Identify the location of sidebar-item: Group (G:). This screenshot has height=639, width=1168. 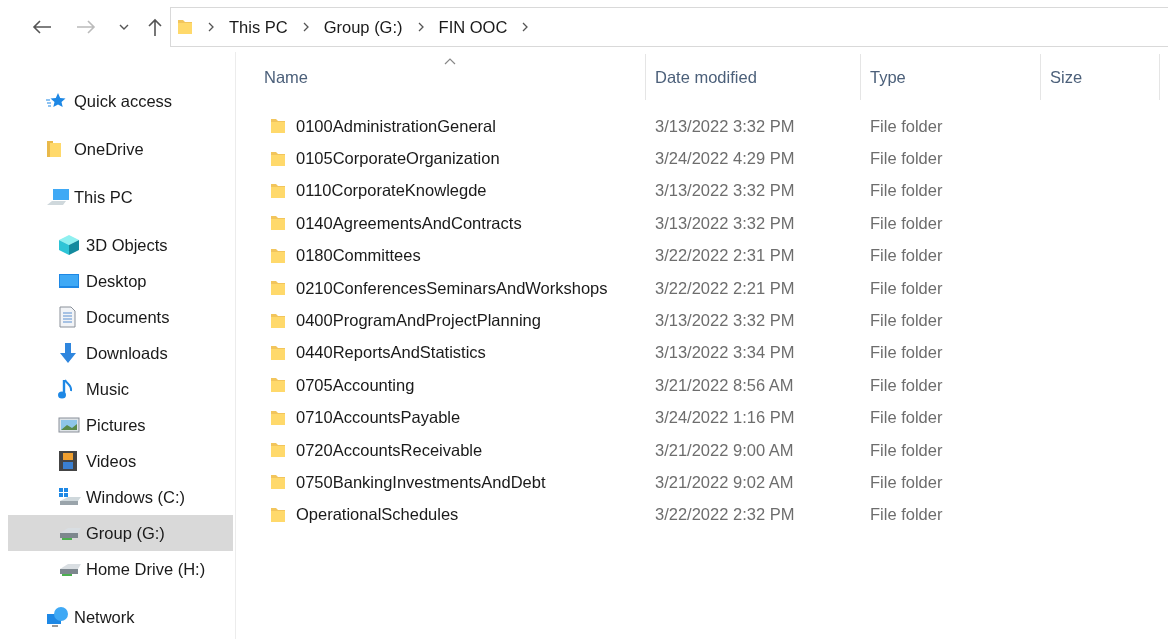
(120, 533).